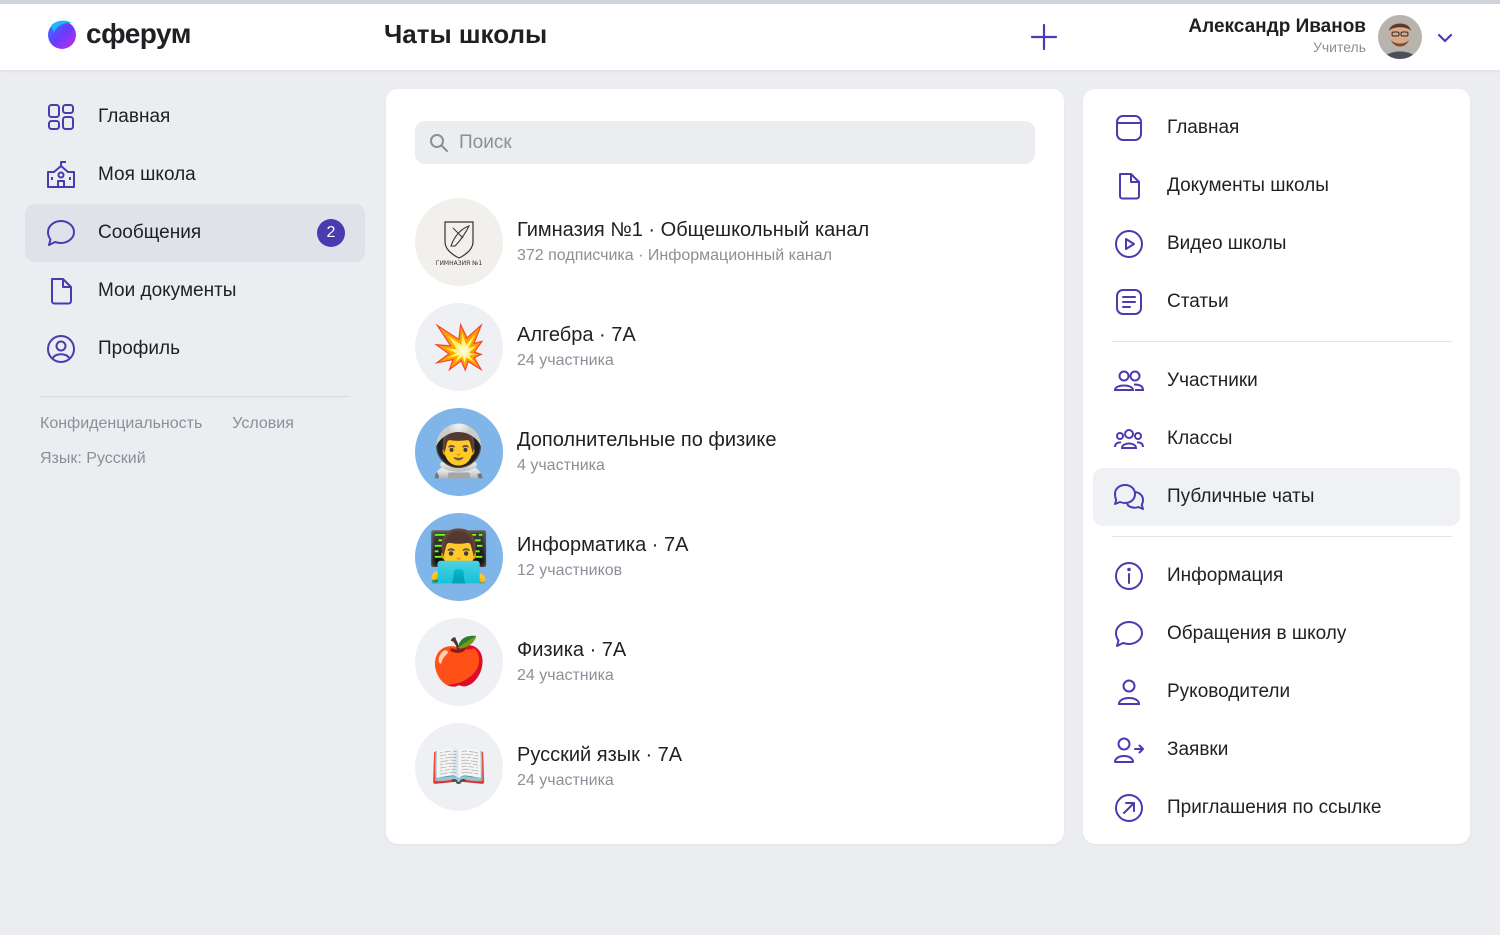 The height and width of the screenshot is (935, 1500). Describe the element at coordinates (725, 556) in the screenshot. I see `list-item: 👨‍💻 Информатика · 7А 12 участников` at that location.